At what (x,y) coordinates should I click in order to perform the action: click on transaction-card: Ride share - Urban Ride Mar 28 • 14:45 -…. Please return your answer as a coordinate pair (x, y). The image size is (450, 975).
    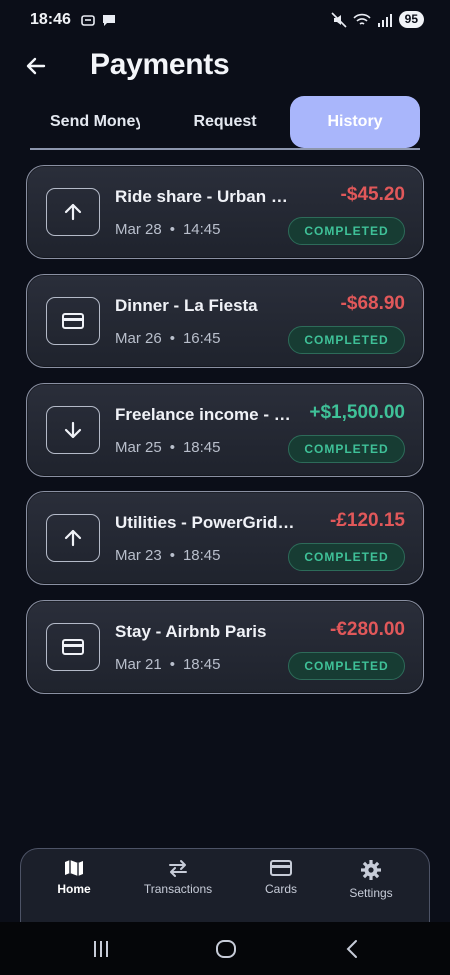
    Looking at the image, I should click on (225, 212).